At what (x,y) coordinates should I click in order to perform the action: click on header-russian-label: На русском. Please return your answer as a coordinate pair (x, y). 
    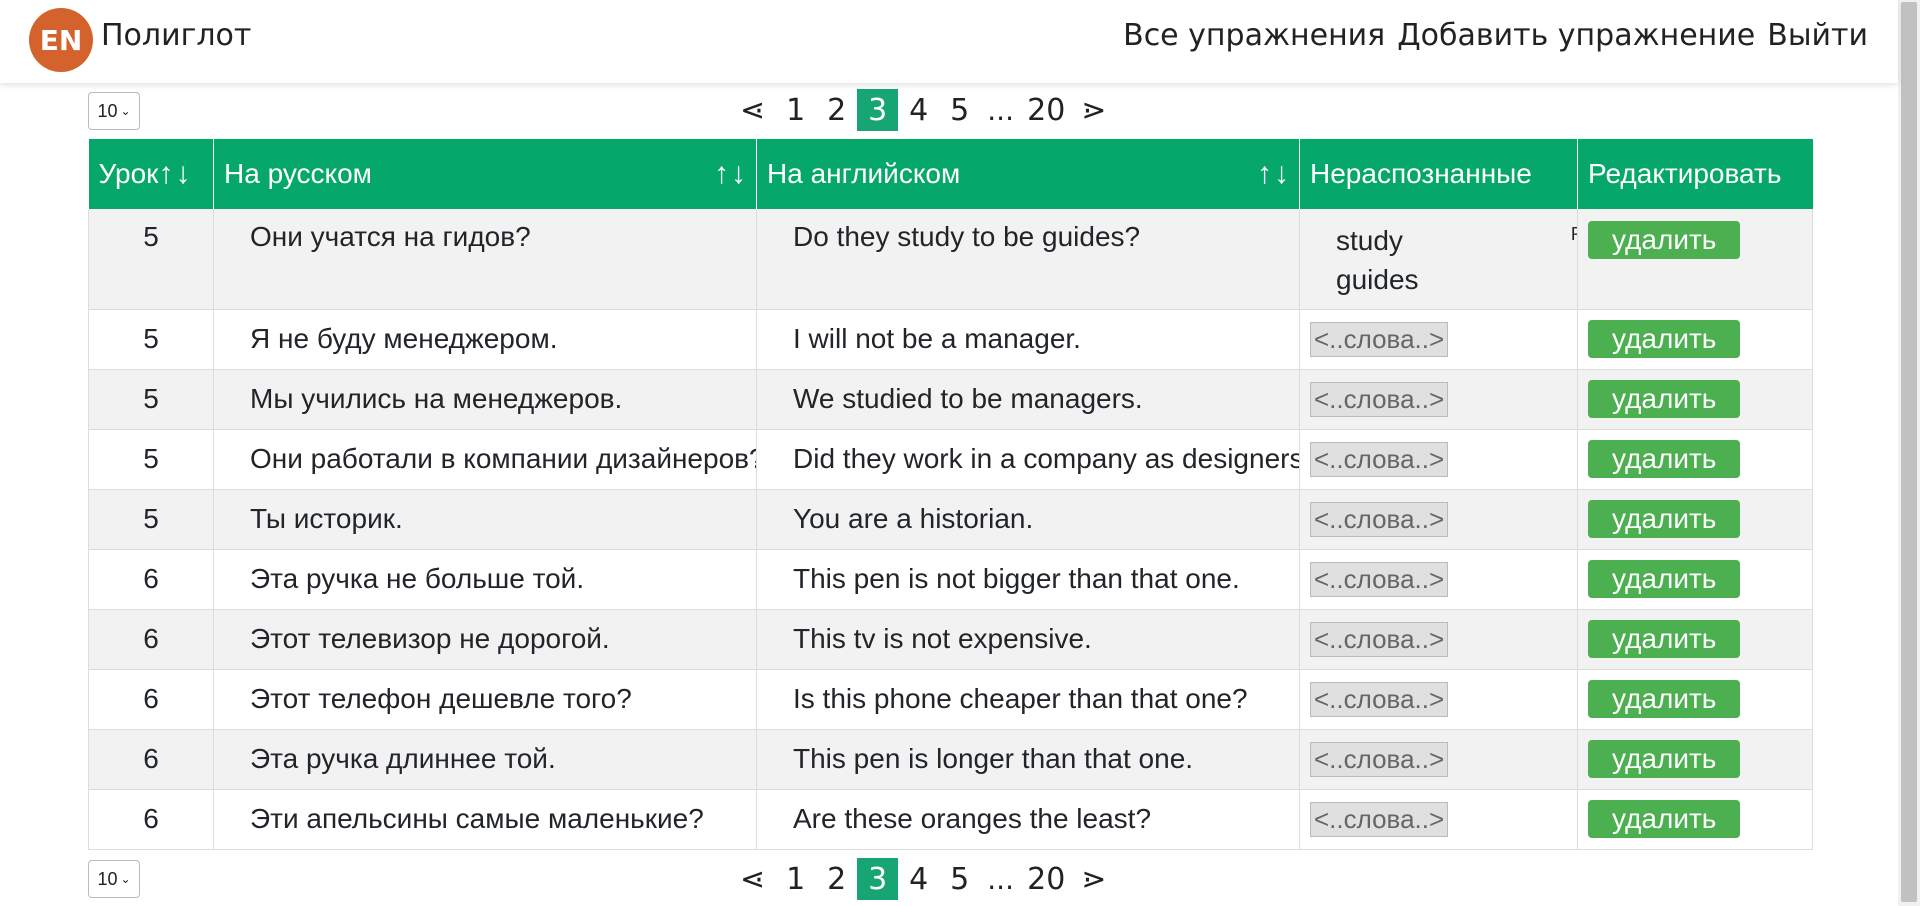
    Looking at the image, I should click on (298, 173).